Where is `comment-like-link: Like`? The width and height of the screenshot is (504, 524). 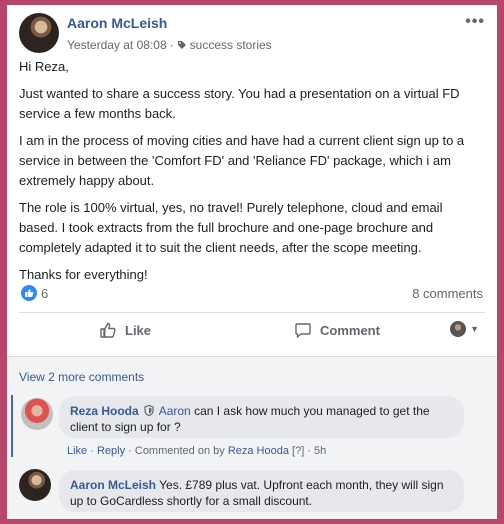
comment-like-link: Like is located at coordinates (77, 451).